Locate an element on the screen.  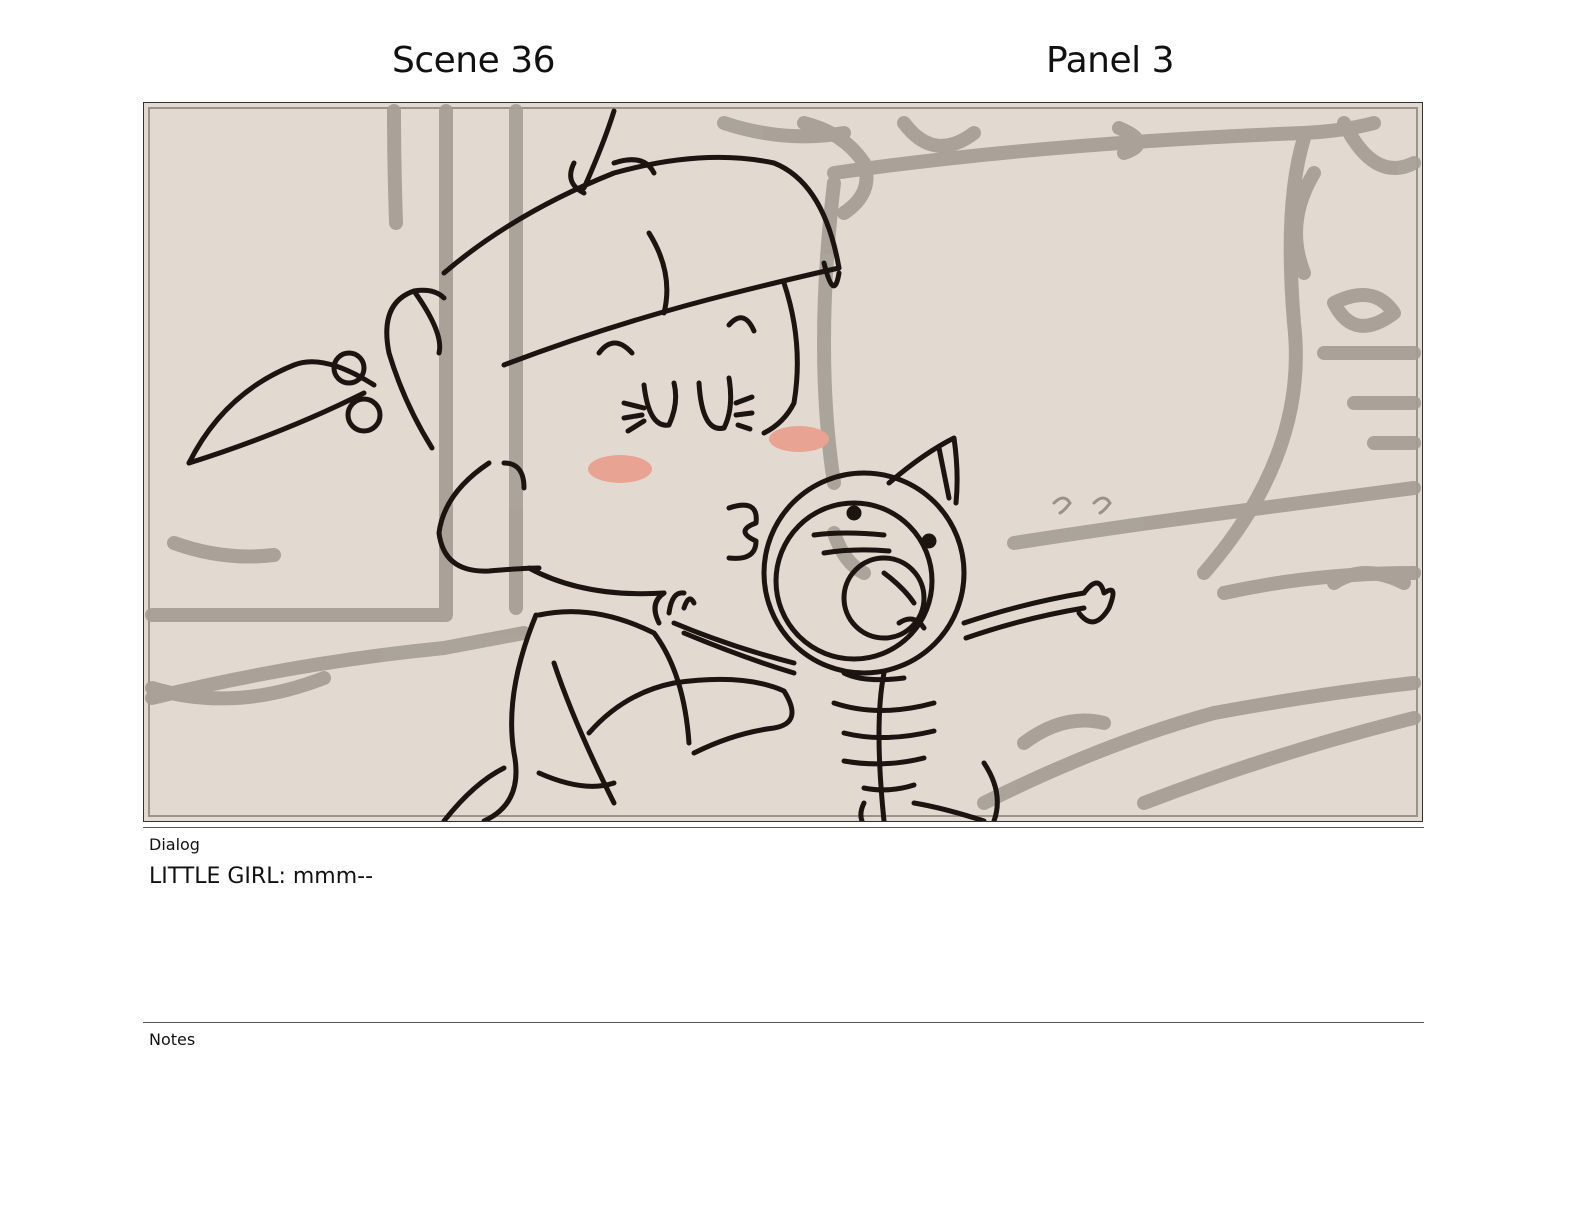
scene-number: Scene 36 is located at coordinates (474, 60).